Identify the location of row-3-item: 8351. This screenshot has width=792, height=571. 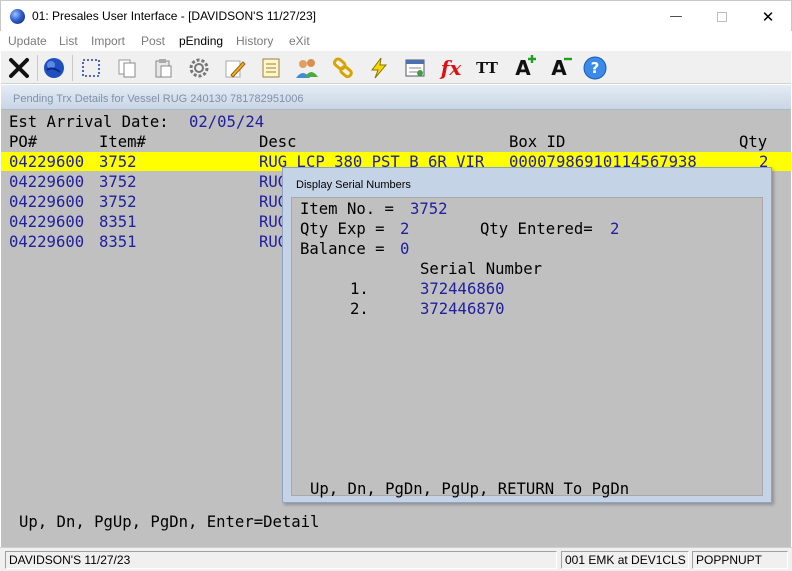
(118, 222).